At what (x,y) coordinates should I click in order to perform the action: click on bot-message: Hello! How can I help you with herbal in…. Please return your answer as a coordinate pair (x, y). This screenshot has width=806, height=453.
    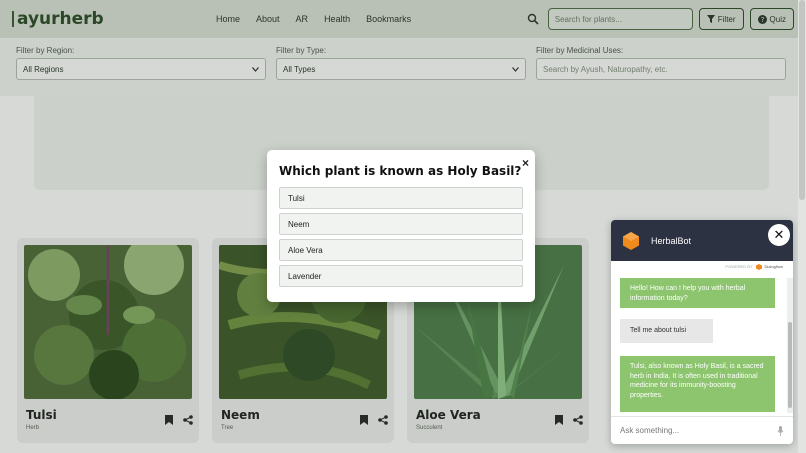
    Looking at the image, I should click on (697, 293).